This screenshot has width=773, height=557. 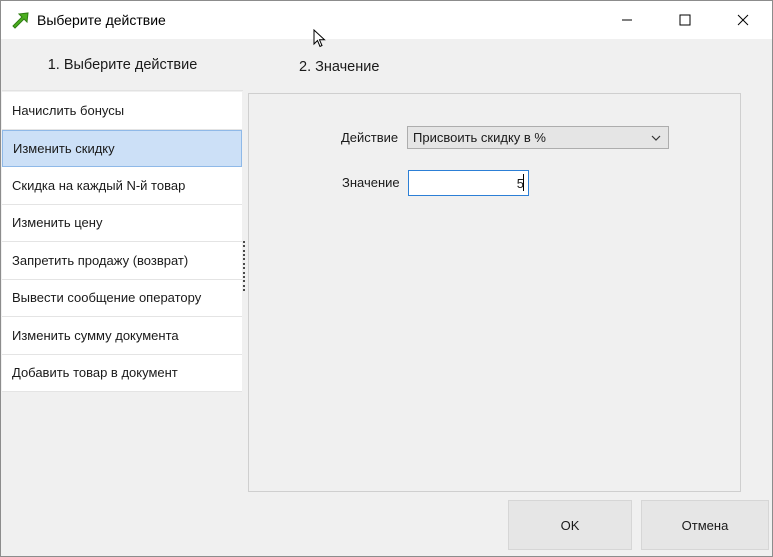 I want to click on minimize-icon, so click(x=627, y=20).